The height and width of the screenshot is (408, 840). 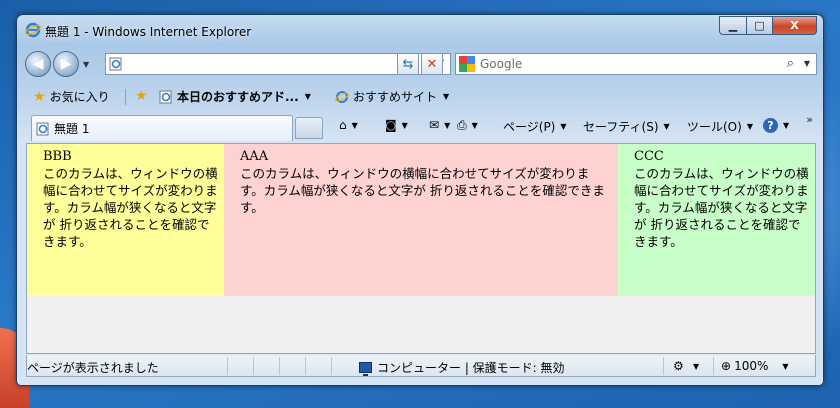 I want to click on navigation-row: ◀ ▶ ▼ ▼ ⇆ ✕ Google ⌕ ▼, so click(x=420, y=64).